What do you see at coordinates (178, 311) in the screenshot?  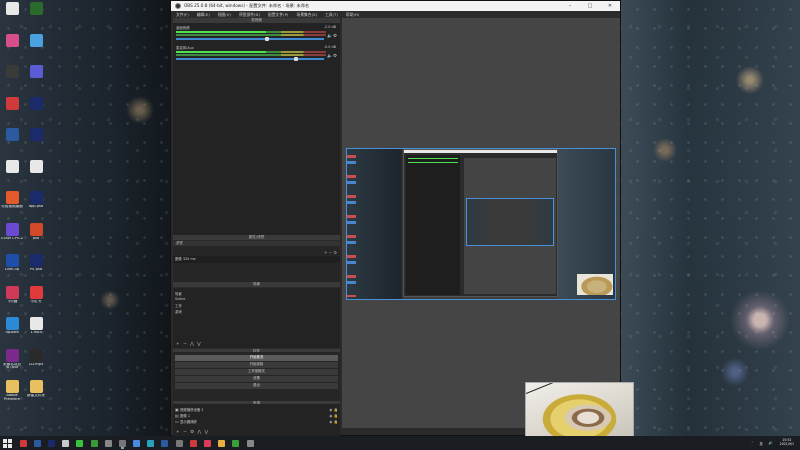 I see `scene-item: 游戏` at bounding box center [178, 311].